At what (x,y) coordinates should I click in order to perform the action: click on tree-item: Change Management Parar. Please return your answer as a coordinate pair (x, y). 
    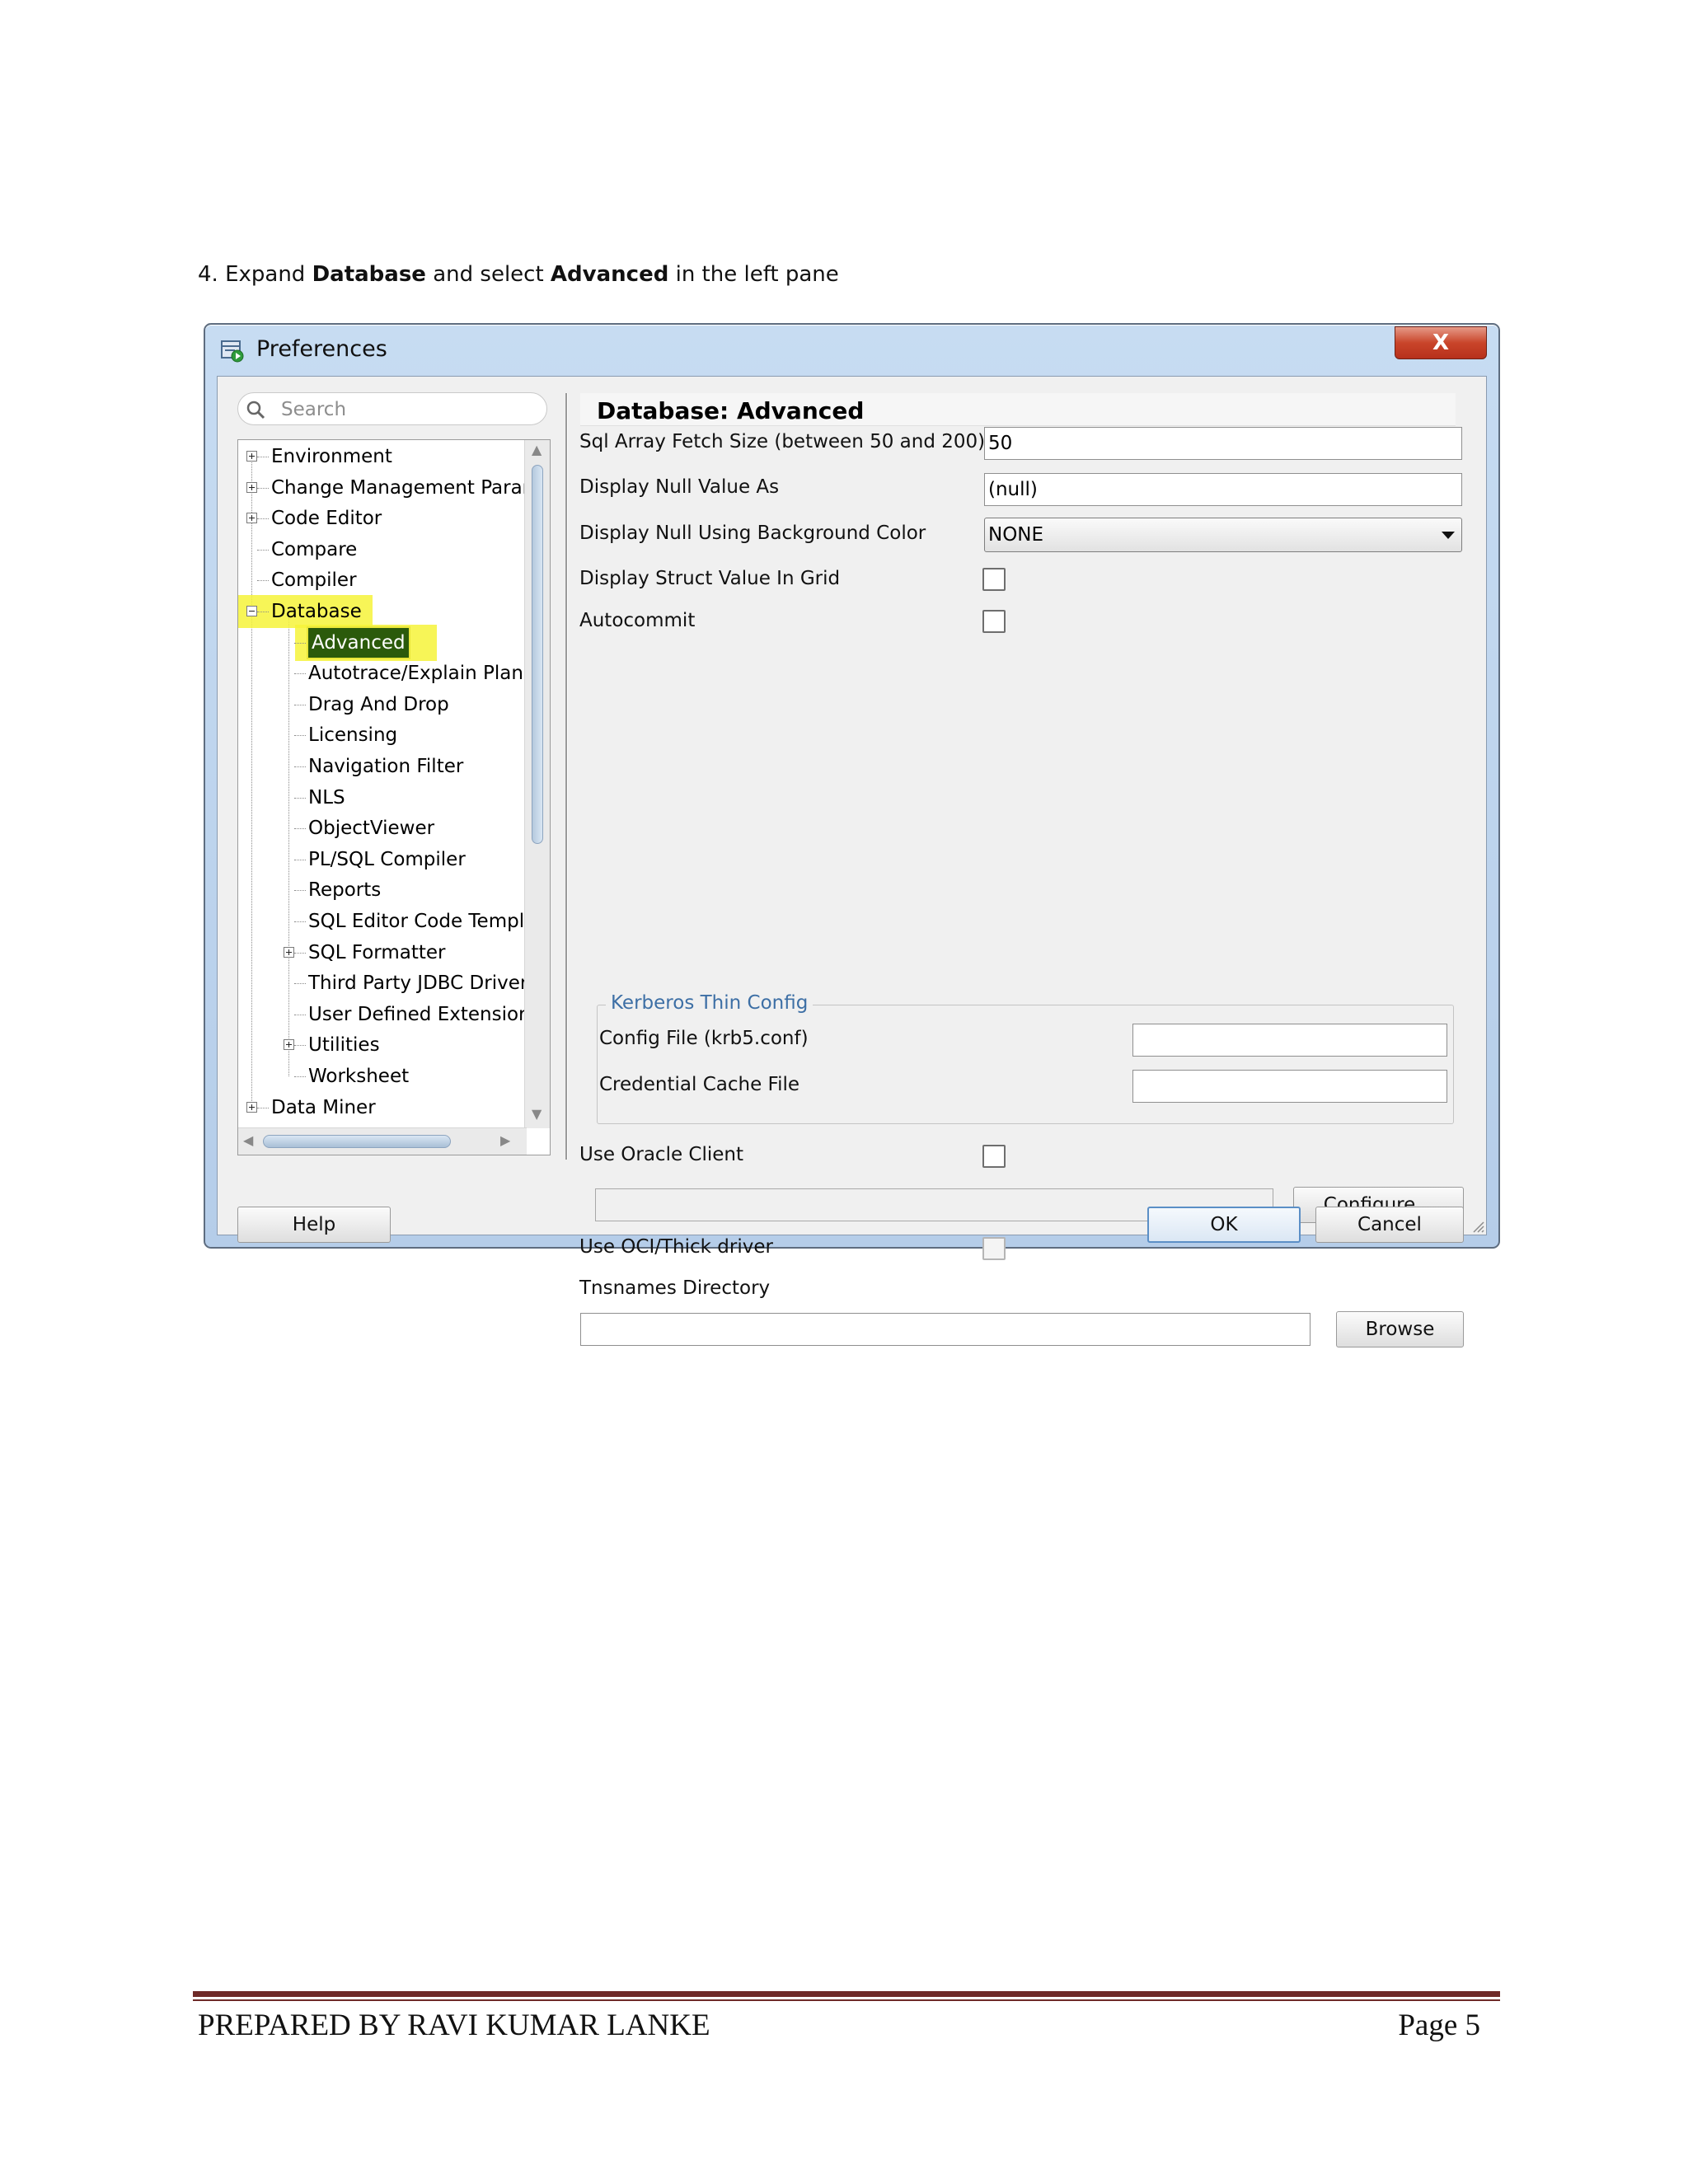
    Looking at the image, I should click on (382, 488).